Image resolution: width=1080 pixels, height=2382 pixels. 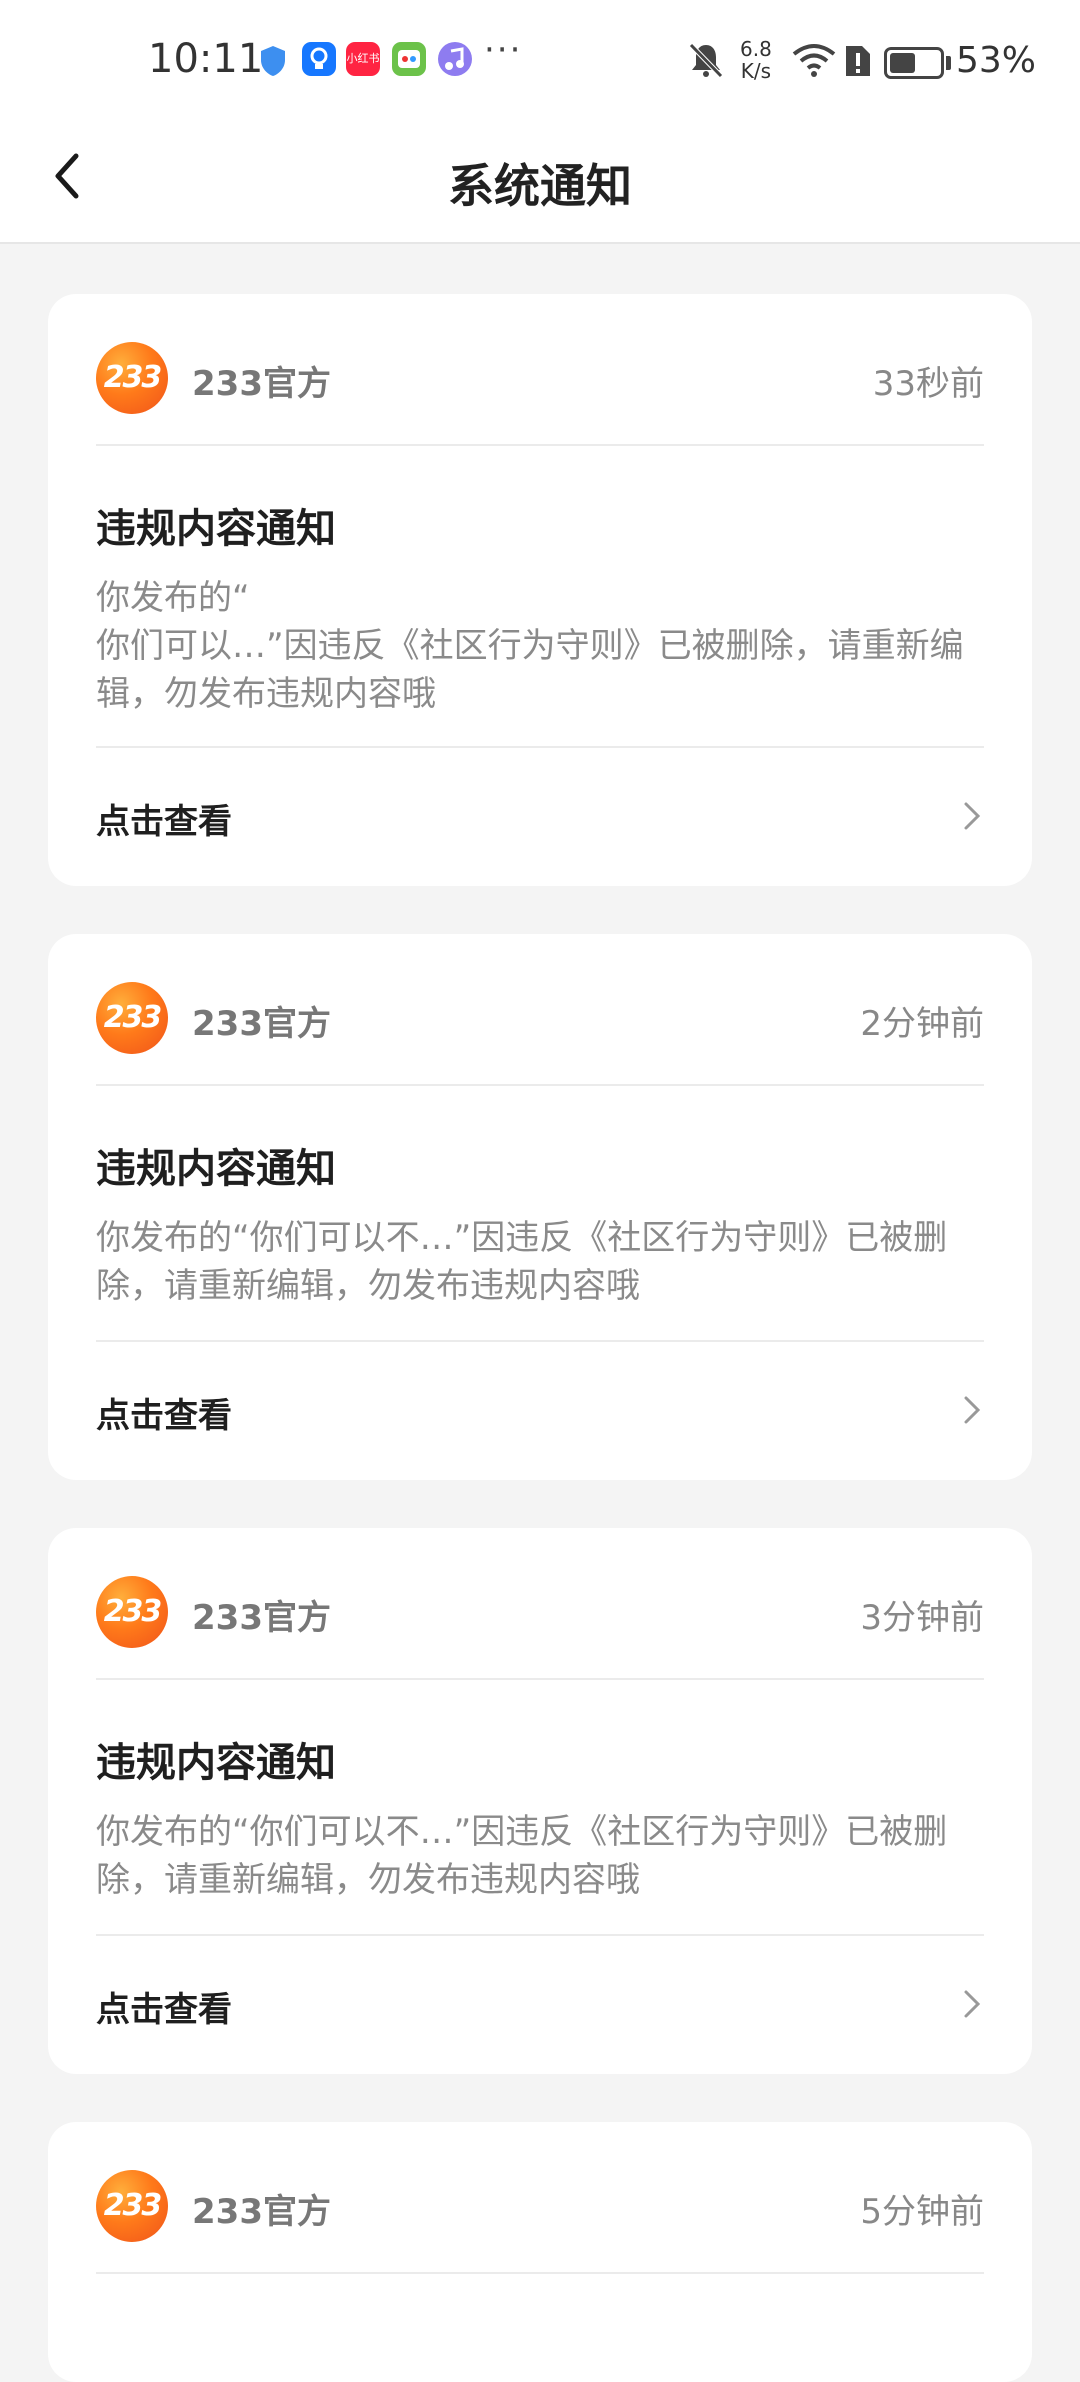 I want to click on notification-time: 3分钟前, so click(x=922, y=1618).